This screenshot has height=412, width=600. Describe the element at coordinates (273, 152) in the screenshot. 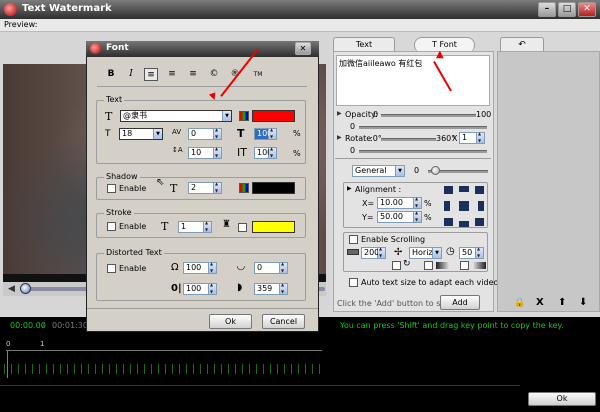

I see `height-scale-spin` at that location.